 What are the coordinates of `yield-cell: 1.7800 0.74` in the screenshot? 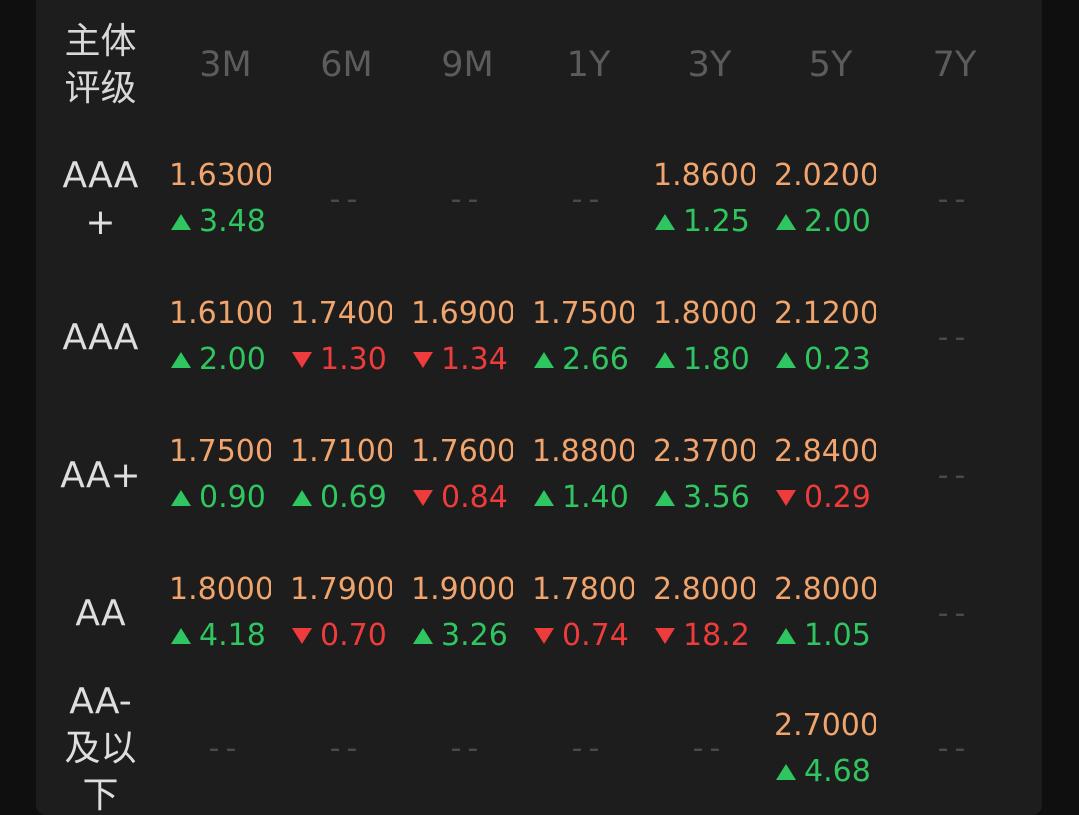 It's located at (588, 613).